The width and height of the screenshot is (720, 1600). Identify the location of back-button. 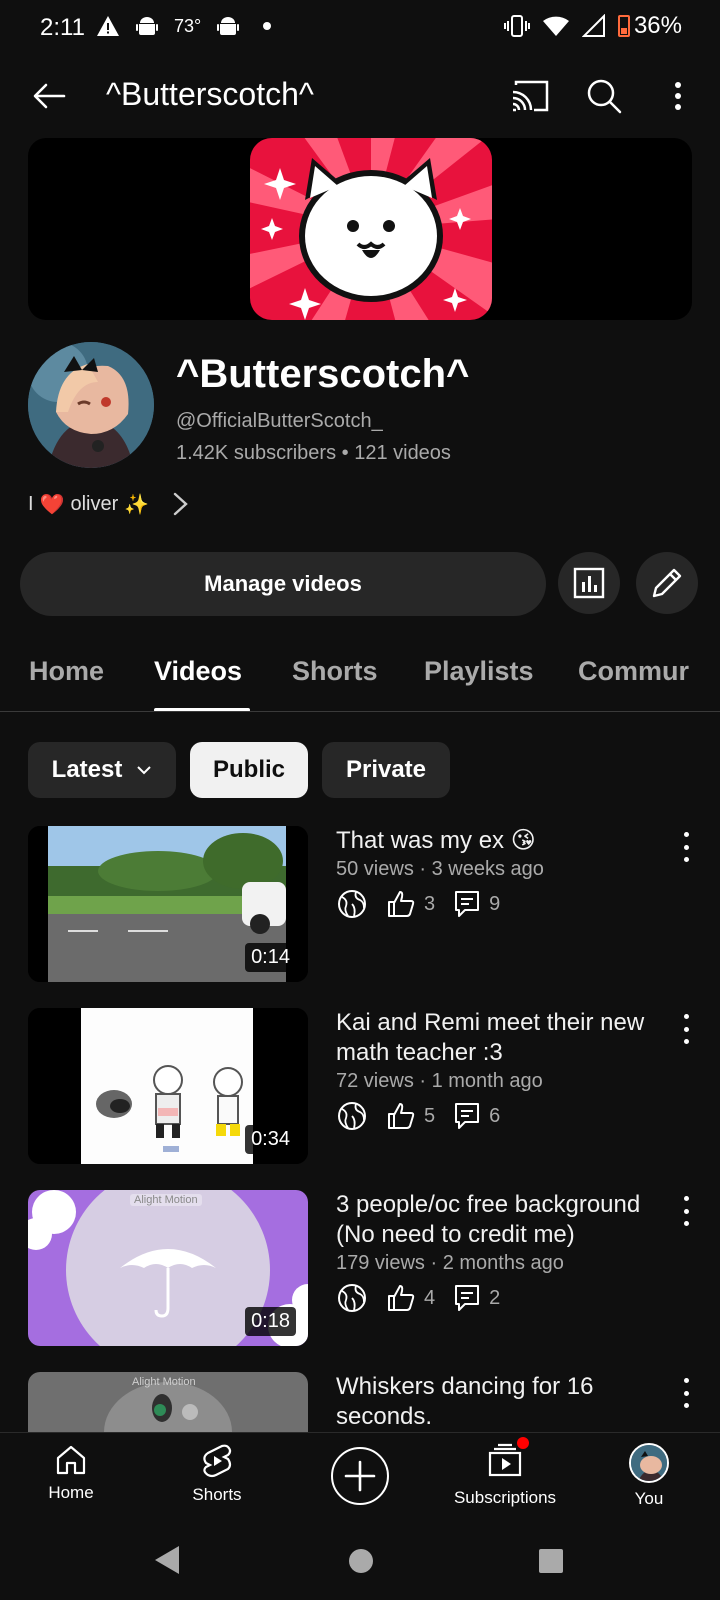
(50, 96).